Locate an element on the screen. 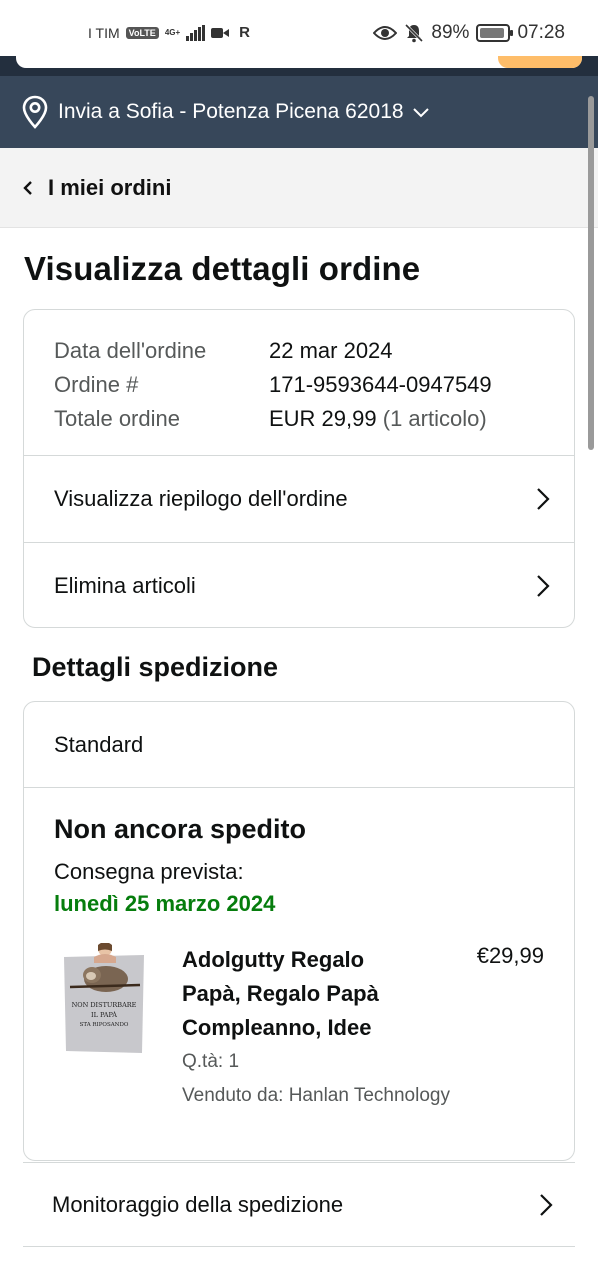  search-button is located at coordinates (540, 62).